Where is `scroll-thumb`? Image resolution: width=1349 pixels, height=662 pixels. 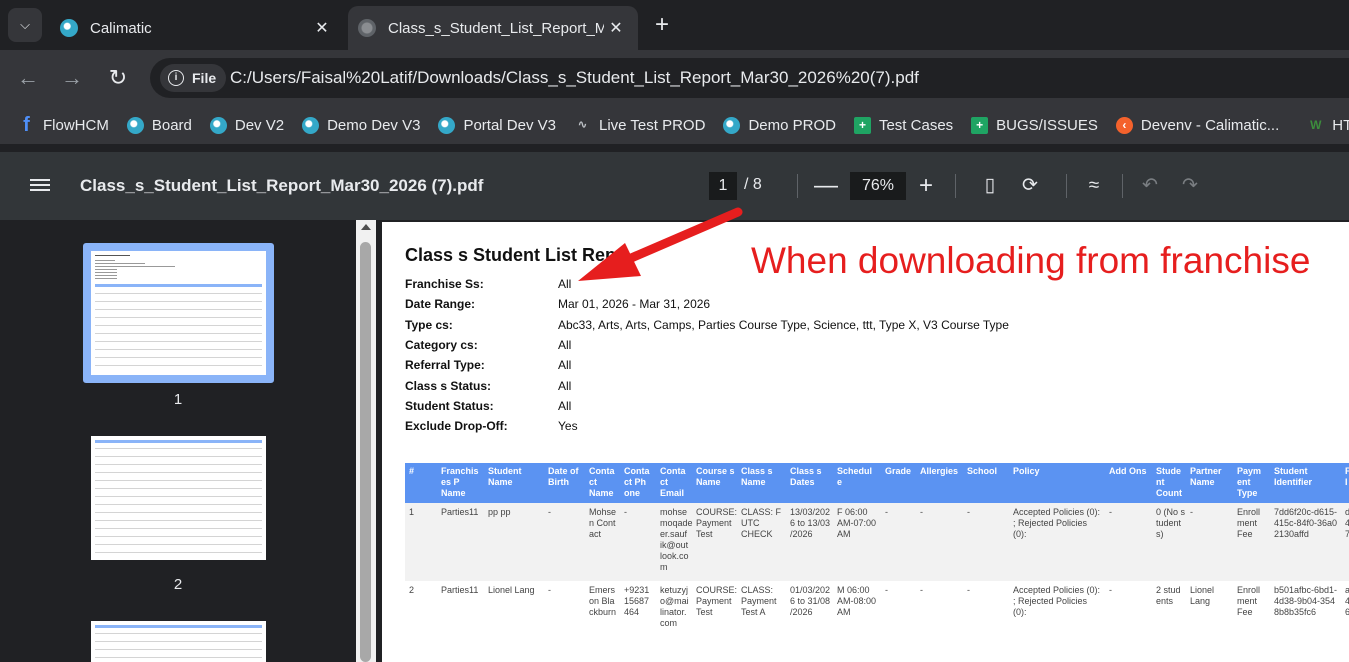
scroll-thumb is located at coordinates (365, 452).